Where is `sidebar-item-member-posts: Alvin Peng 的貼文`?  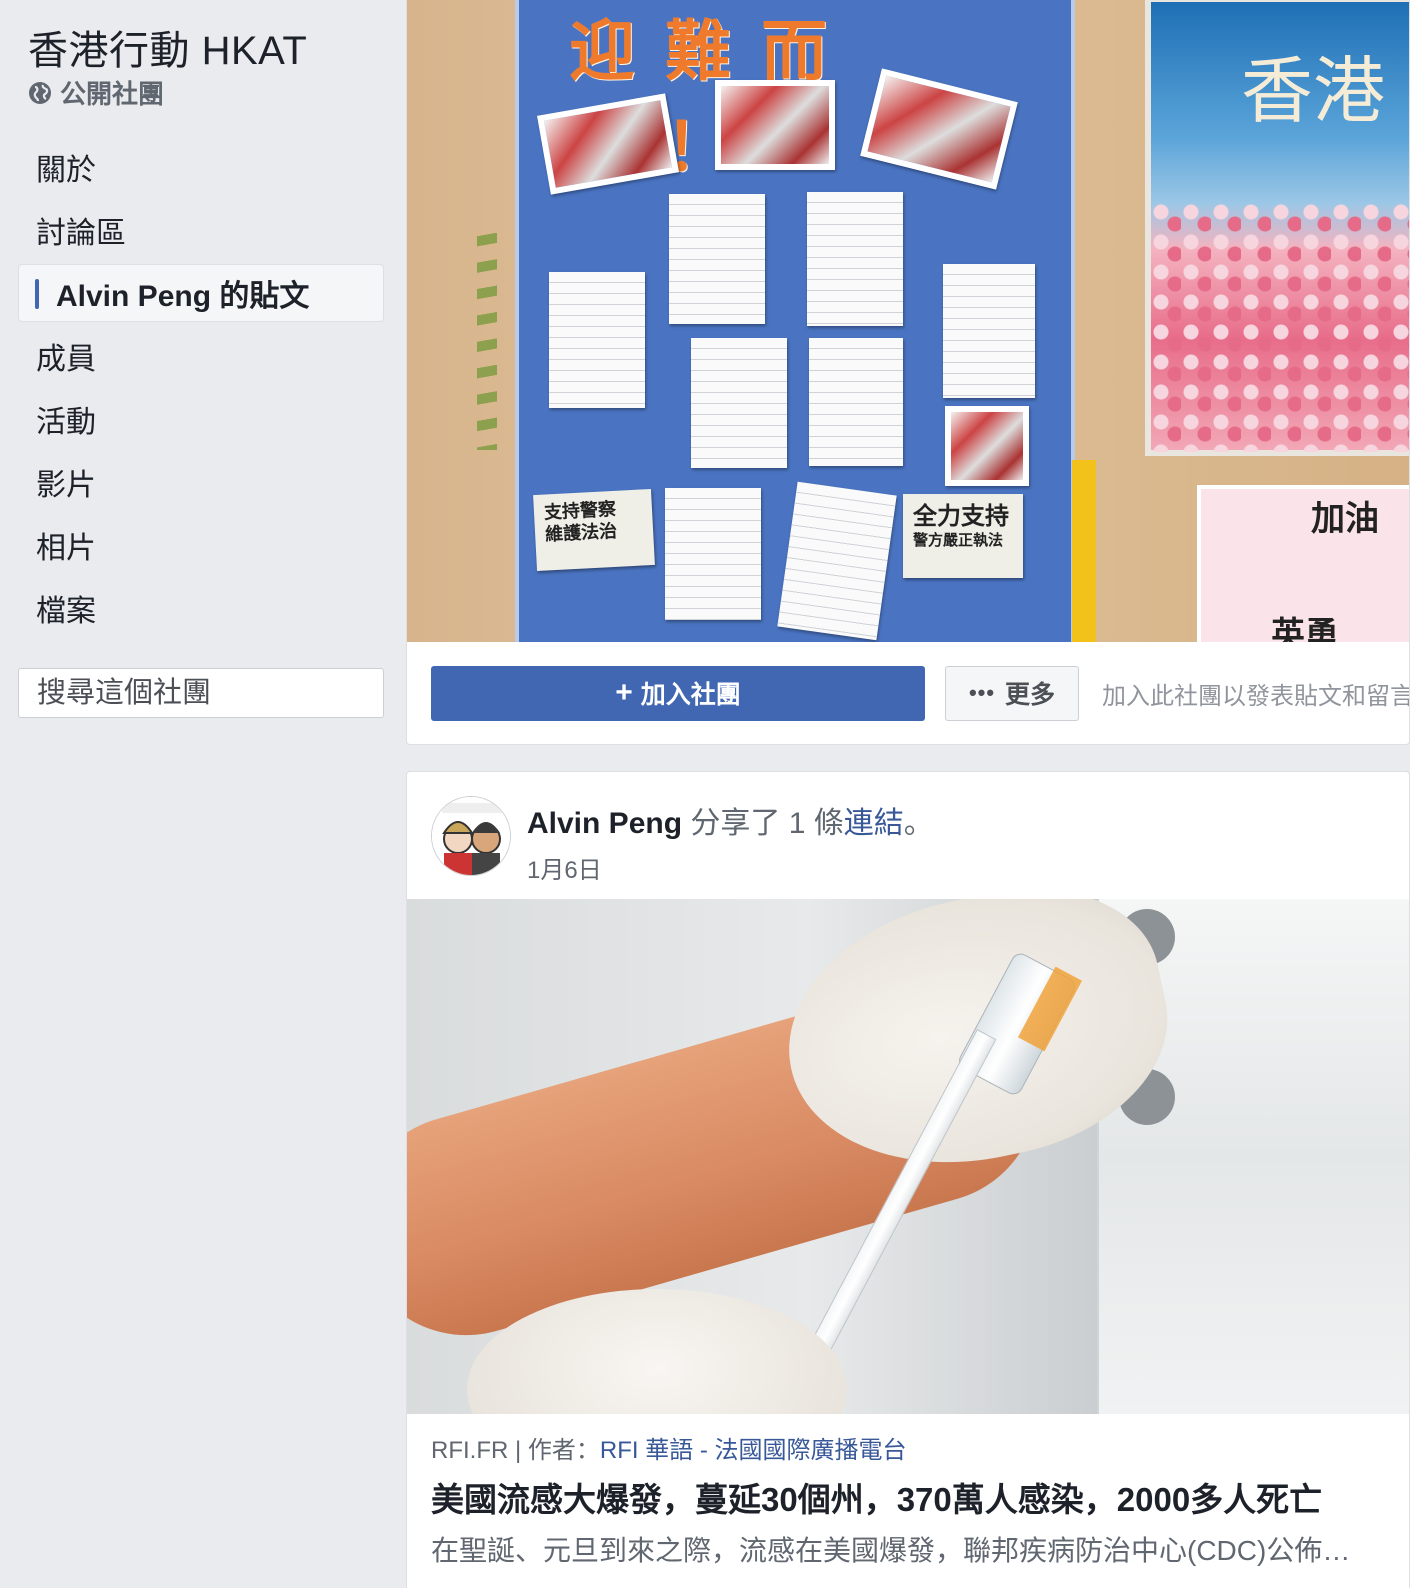
sidebar-item-member-posts: Alvin Peng 的貼文 is located at coordinates (201, 293).